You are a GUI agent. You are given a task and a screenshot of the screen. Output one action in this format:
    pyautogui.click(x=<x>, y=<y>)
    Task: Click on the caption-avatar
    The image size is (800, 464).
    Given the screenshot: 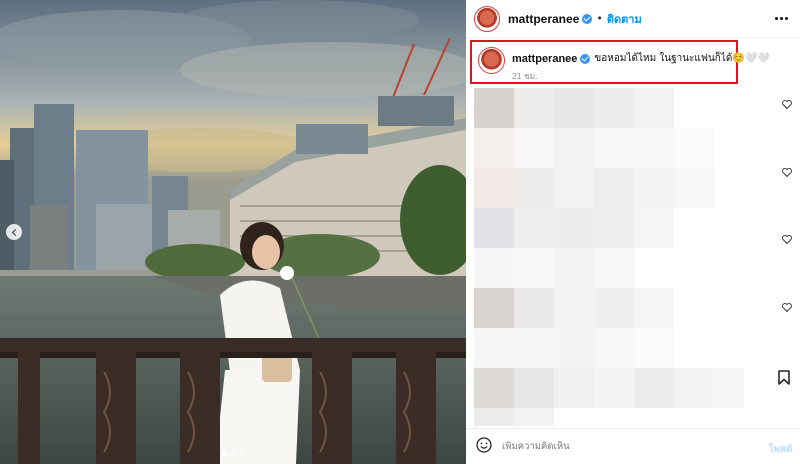 What is the action you would take?
    pyautogui.click(x=491, y=60)
    